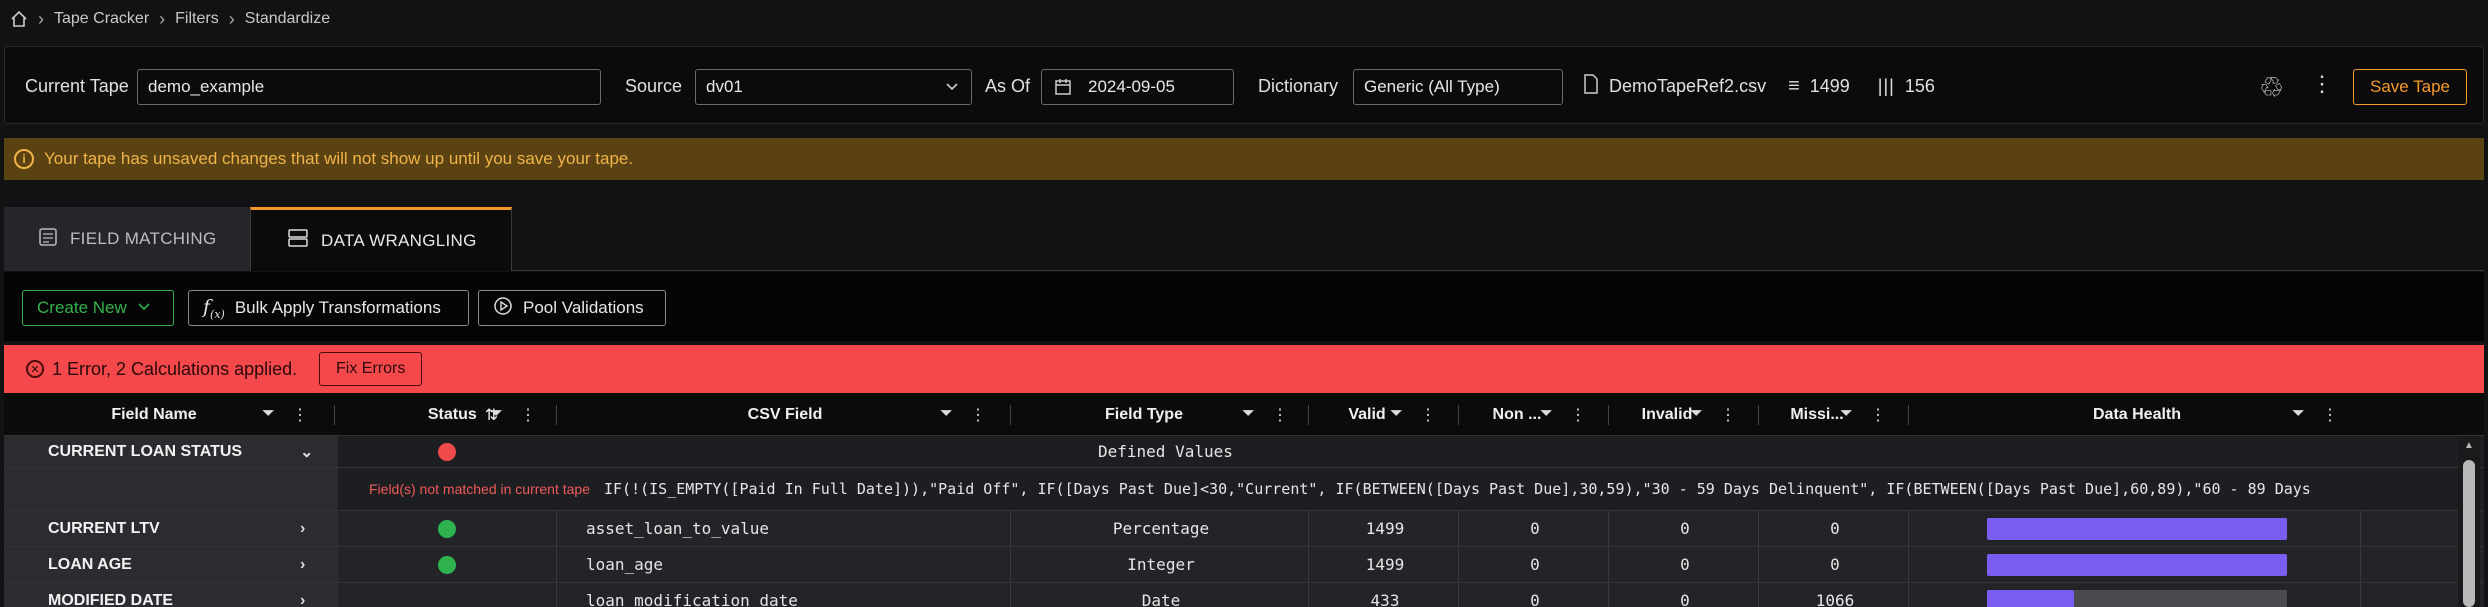 The height and width of the screenshot is (607, 2488). I want to click on table-row: LOAN AGE › loan_age Integer 1499 0 0 0, so click(1244, 565).